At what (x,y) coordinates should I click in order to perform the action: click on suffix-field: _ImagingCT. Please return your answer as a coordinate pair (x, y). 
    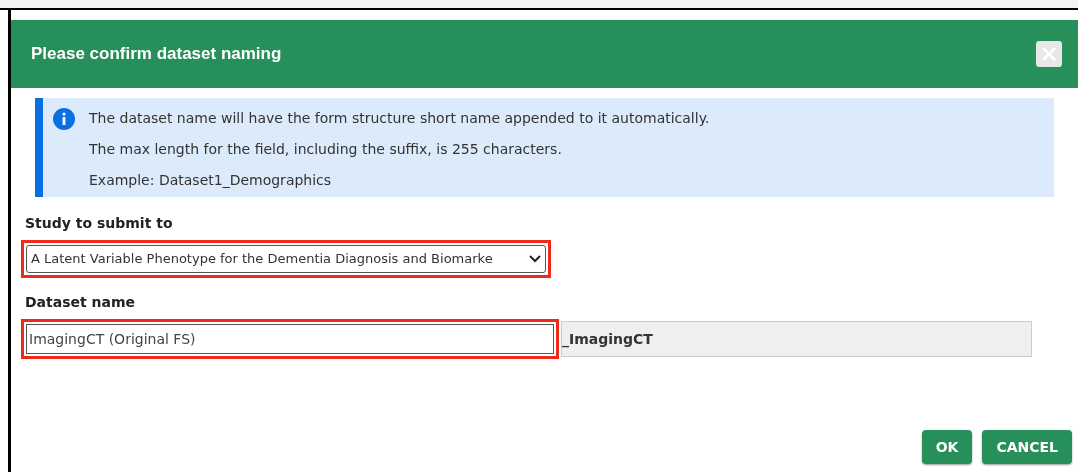
    Looking at the image, I should click on (796, 339).